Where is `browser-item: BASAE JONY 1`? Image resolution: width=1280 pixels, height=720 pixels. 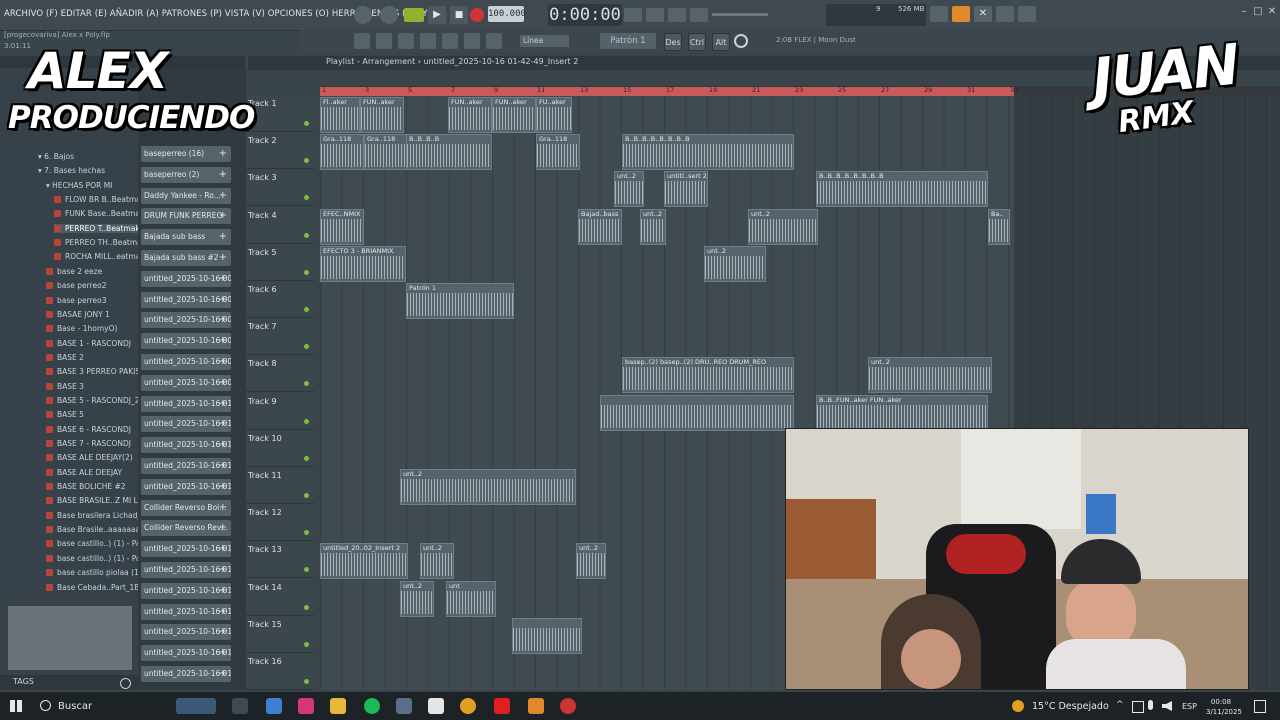
browser-item: BASAE JONY 1 is located at coordinates (78, 314).